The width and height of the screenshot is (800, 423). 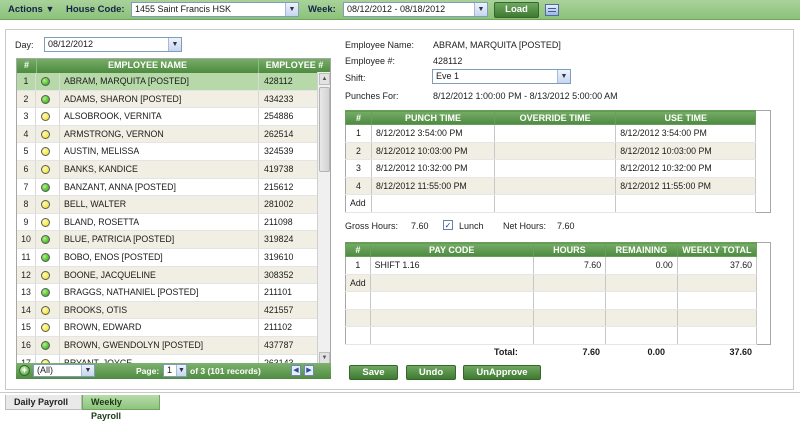 I want to click on tab-daily-payroll: Daily Payroll, so click(x=43, y=402).